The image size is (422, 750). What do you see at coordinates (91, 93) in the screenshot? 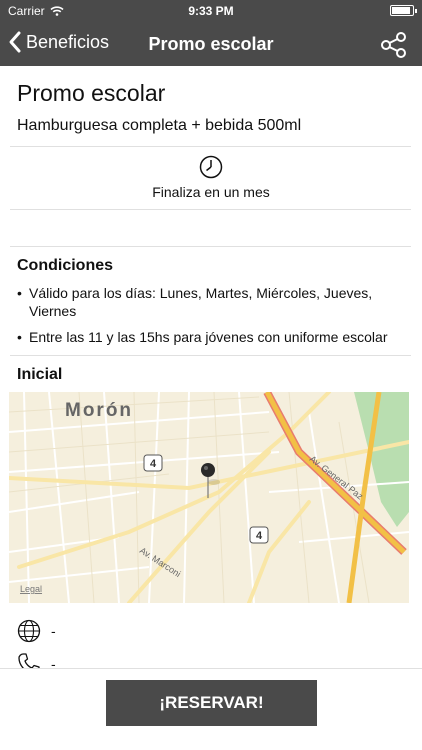
I see `promo-title: Promo escolar` at bounding box center [91, 93].